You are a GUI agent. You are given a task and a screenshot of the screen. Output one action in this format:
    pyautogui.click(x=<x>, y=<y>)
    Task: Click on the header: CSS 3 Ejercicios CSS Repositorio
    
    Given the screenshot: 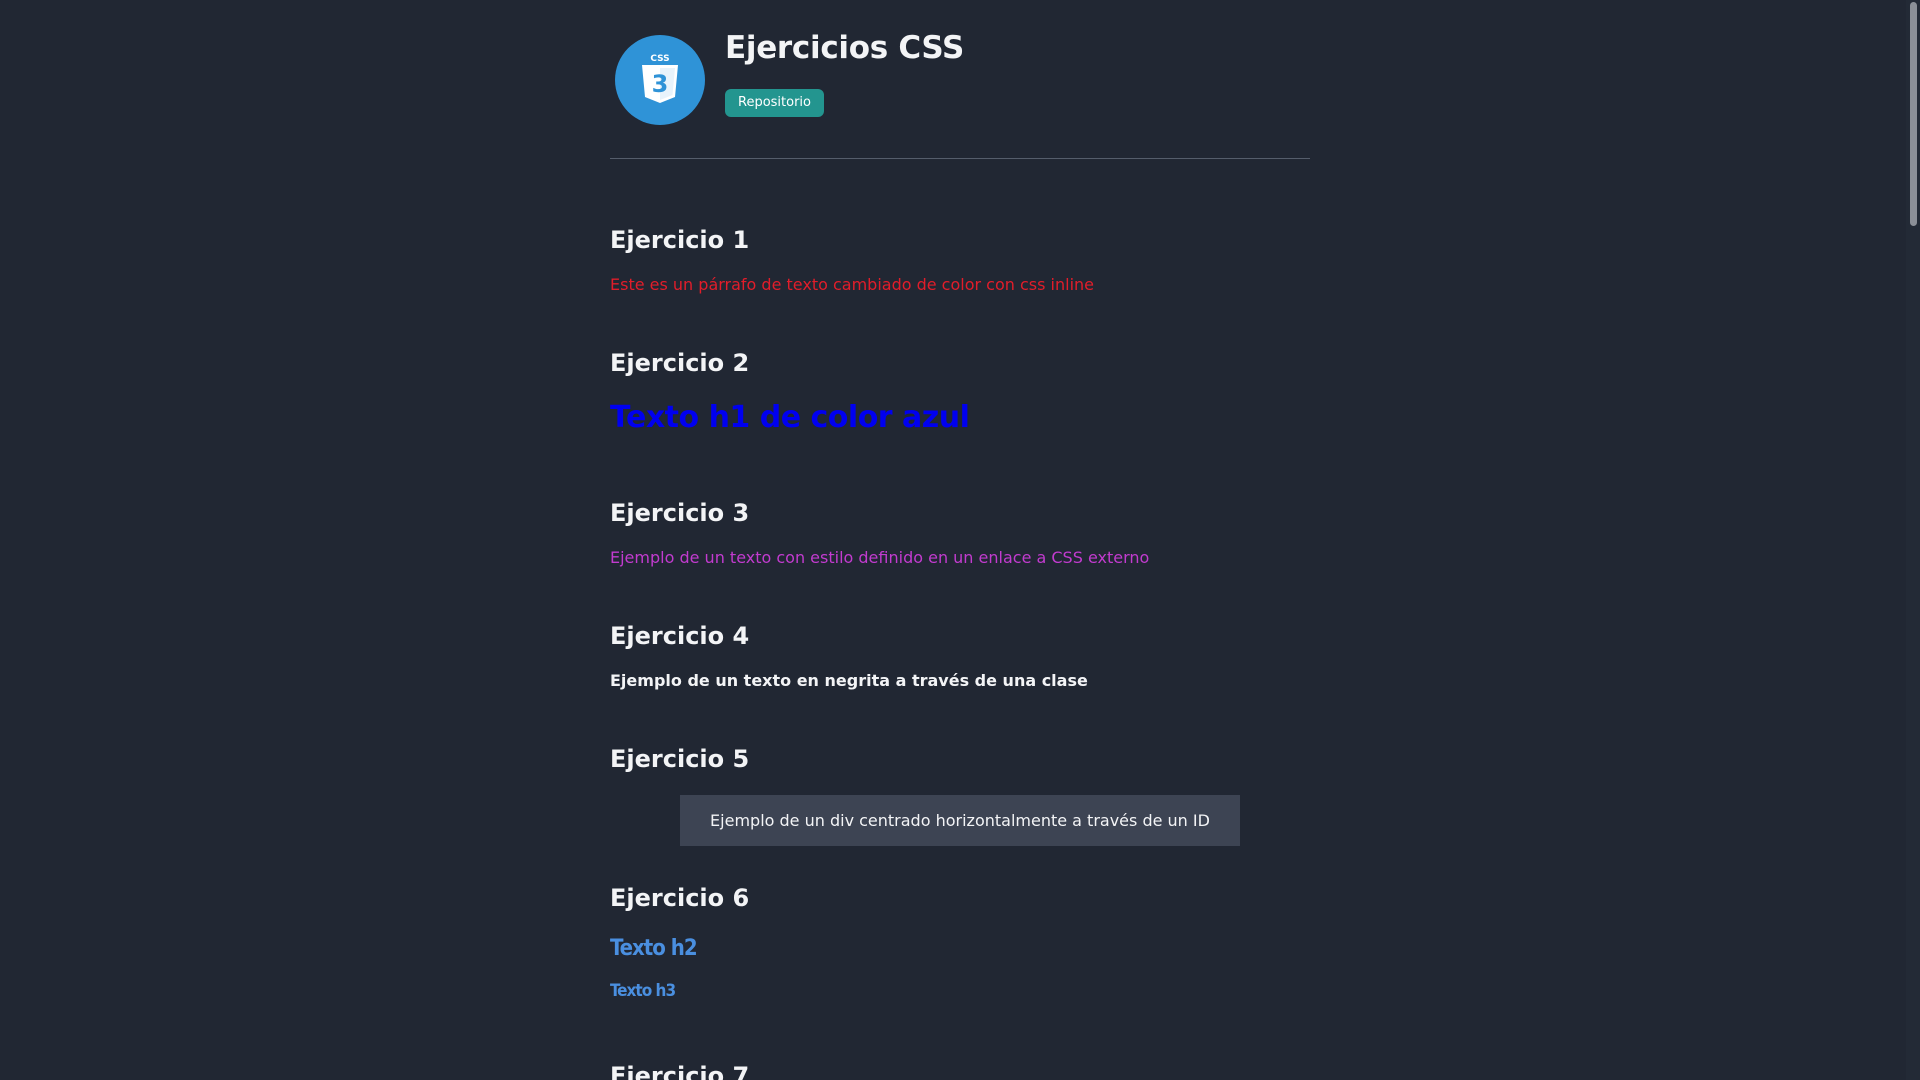 What is the action you would take?
    pyautogui.click(x=960, y=79)
    